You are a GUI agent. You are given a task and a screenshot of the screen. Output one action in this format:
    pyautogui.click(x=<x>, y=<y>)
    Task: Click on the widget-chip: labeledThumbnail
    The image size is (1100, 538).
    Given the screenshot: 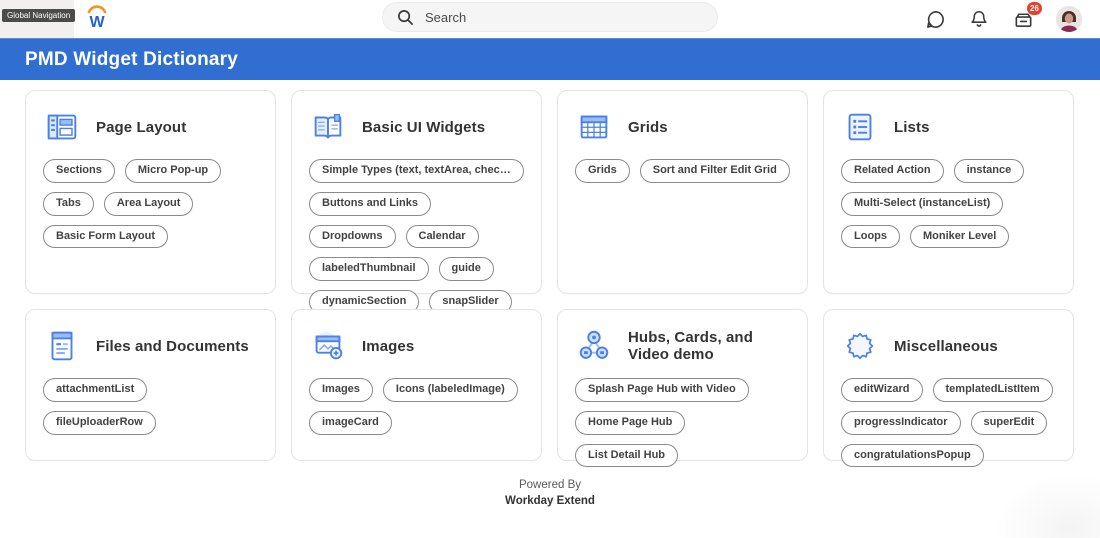 What is the action you would take?
    pyautogui.click(x=369, y=269)
    